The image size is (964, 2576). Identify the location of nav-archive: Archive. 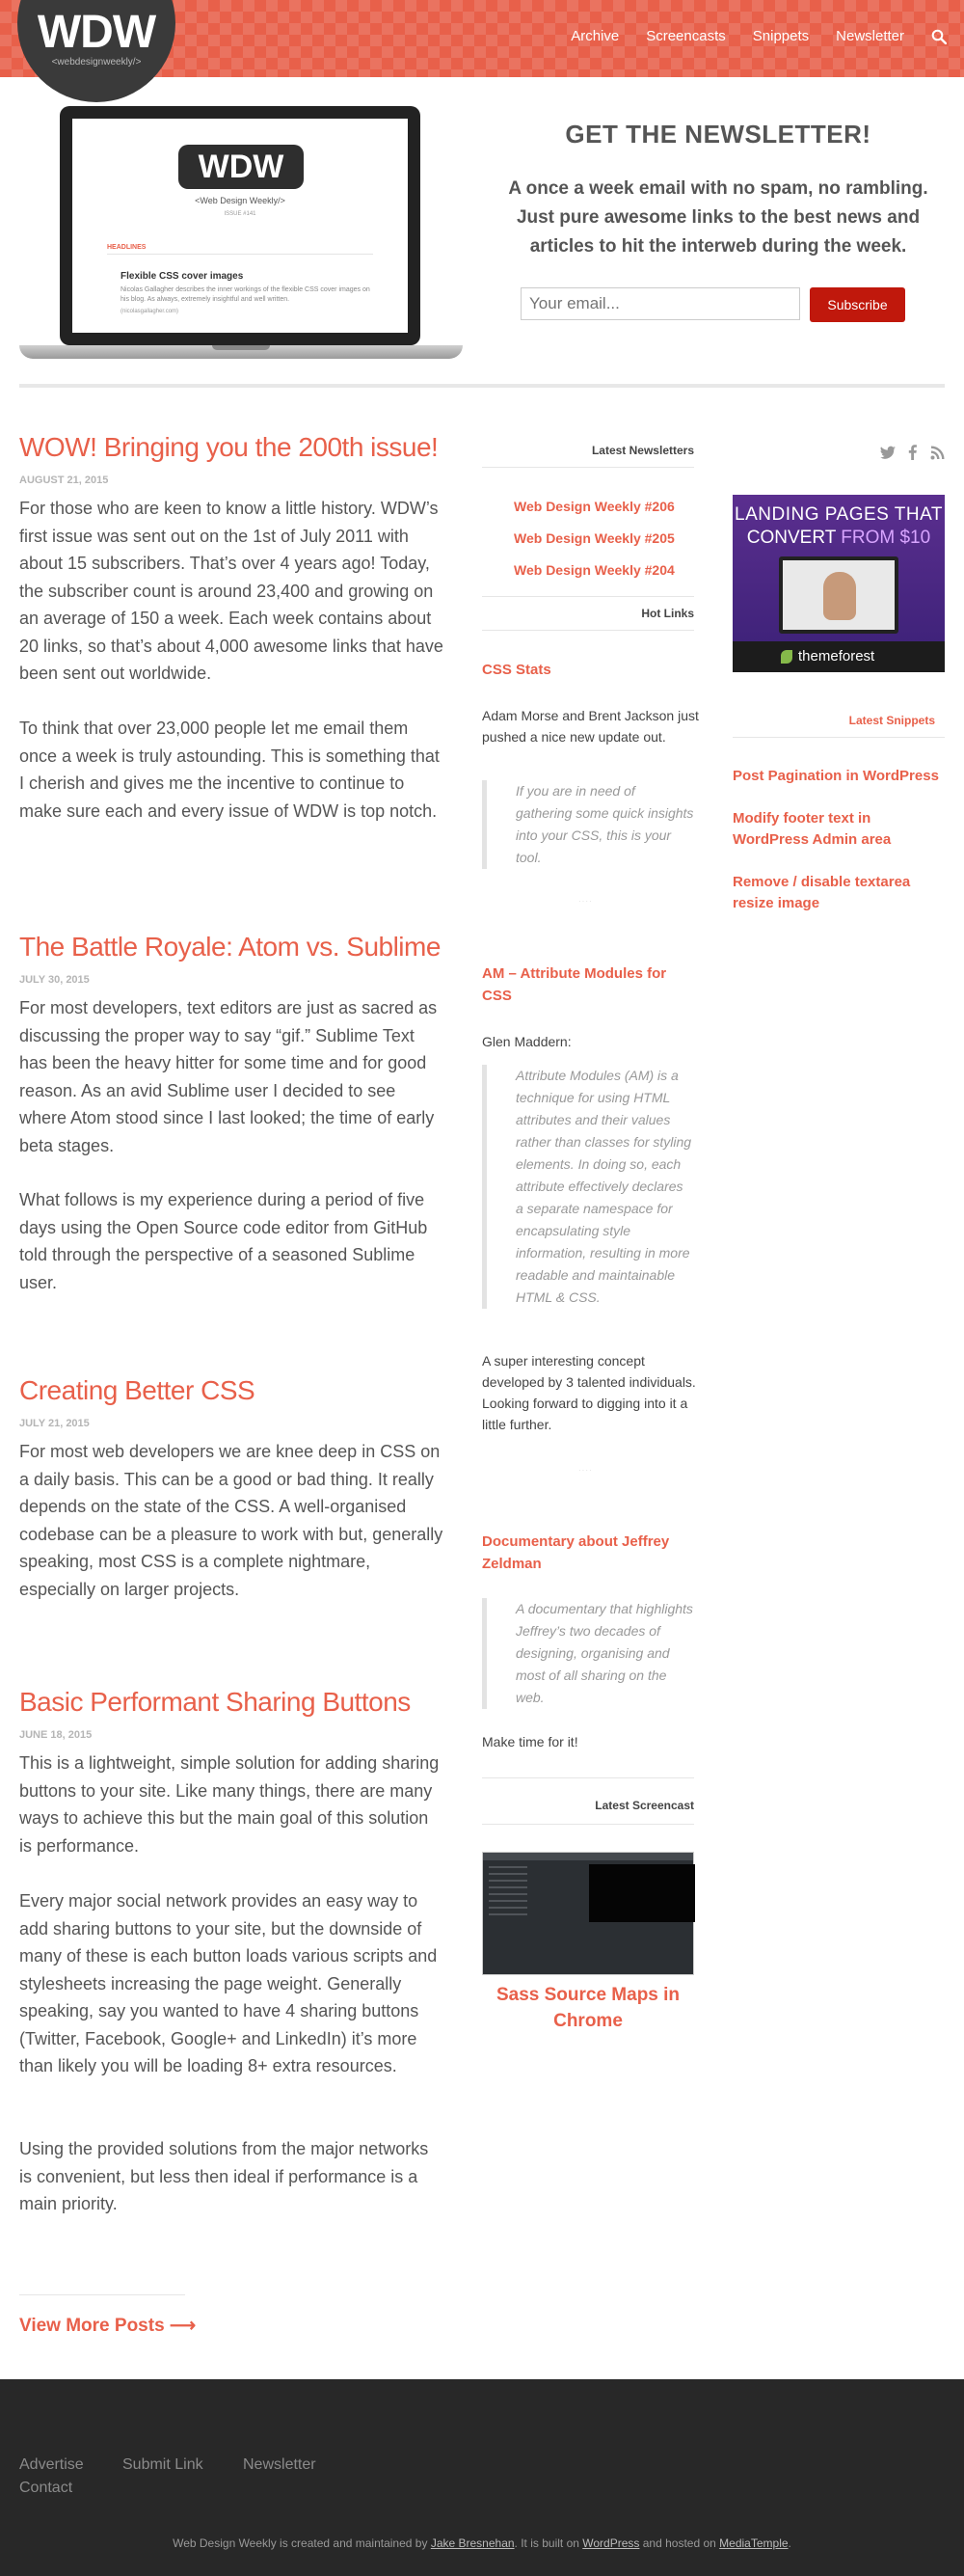
(595, 36).